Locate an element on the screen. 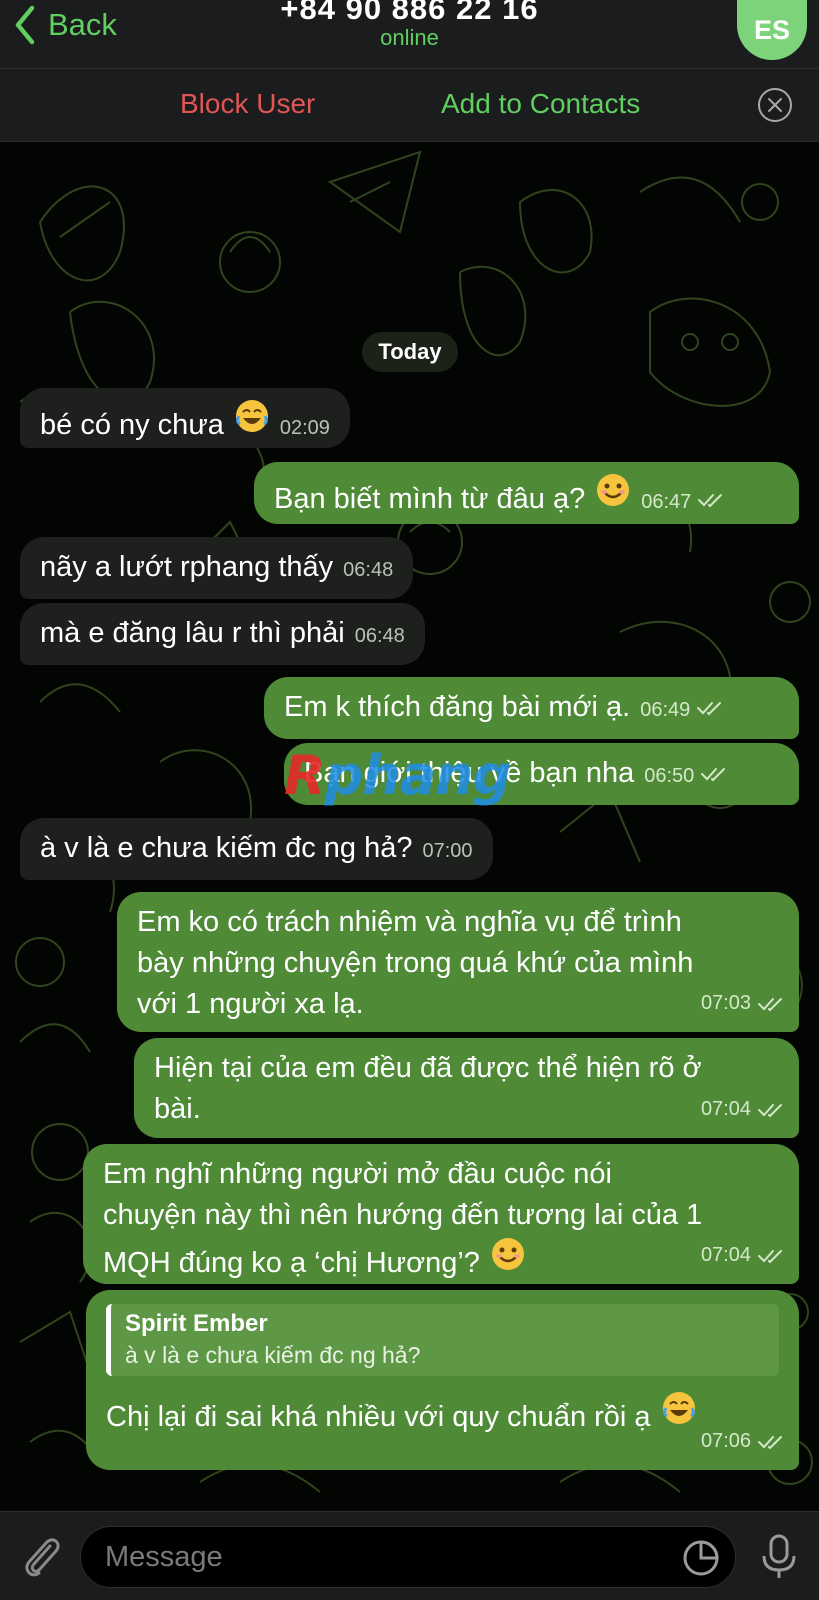  chat-title-block: +84 90 886 22 16 online is located at coordinates (409, 25).